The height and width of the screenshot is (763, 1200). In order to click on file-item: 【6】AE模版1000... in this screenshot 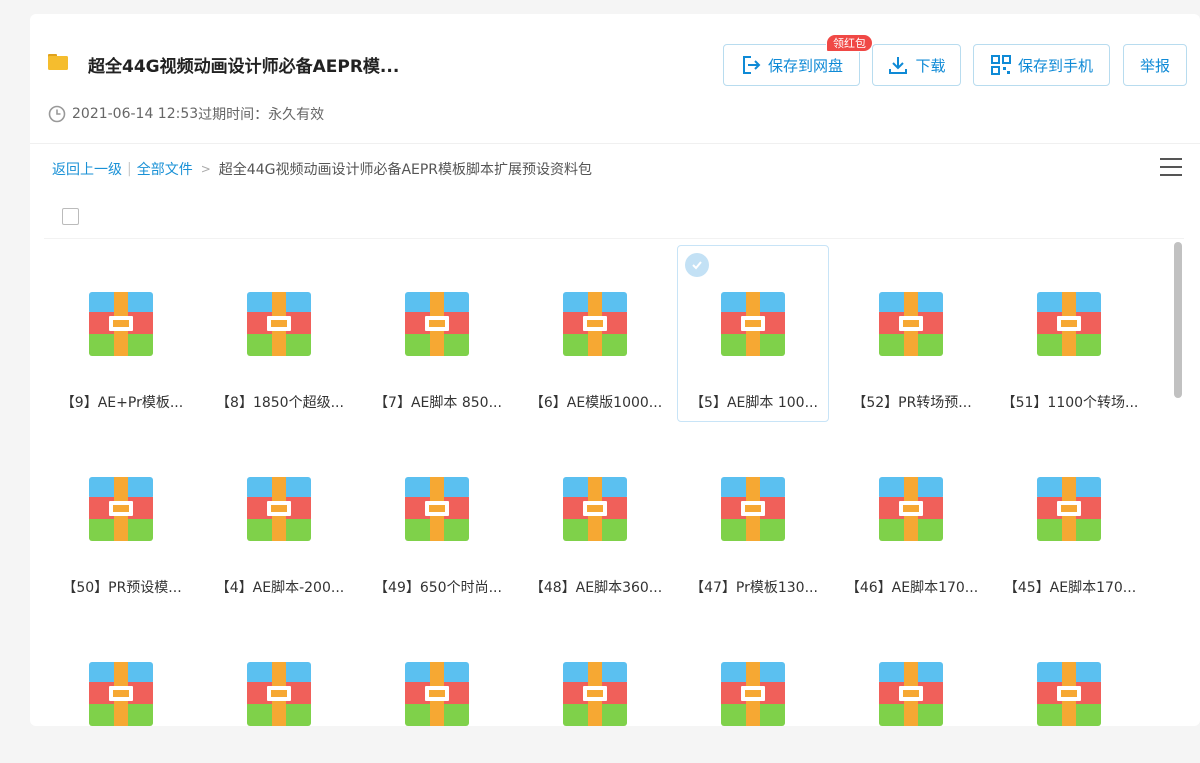, I will do `click(595, 333)`.